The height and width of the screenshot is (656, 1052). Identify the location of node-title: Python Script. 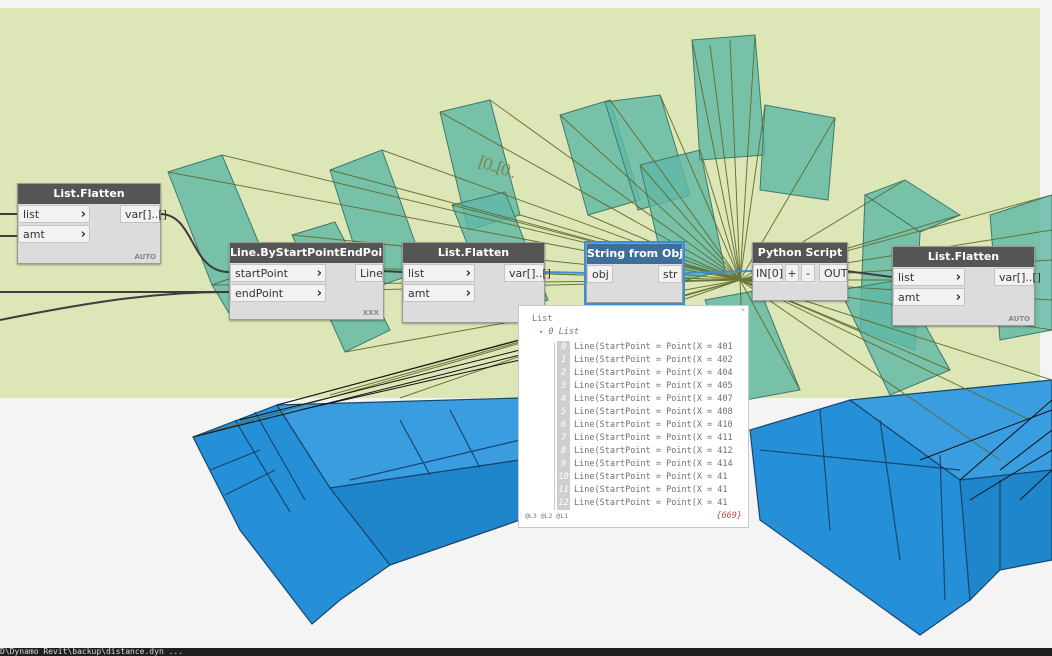
(800, 253).